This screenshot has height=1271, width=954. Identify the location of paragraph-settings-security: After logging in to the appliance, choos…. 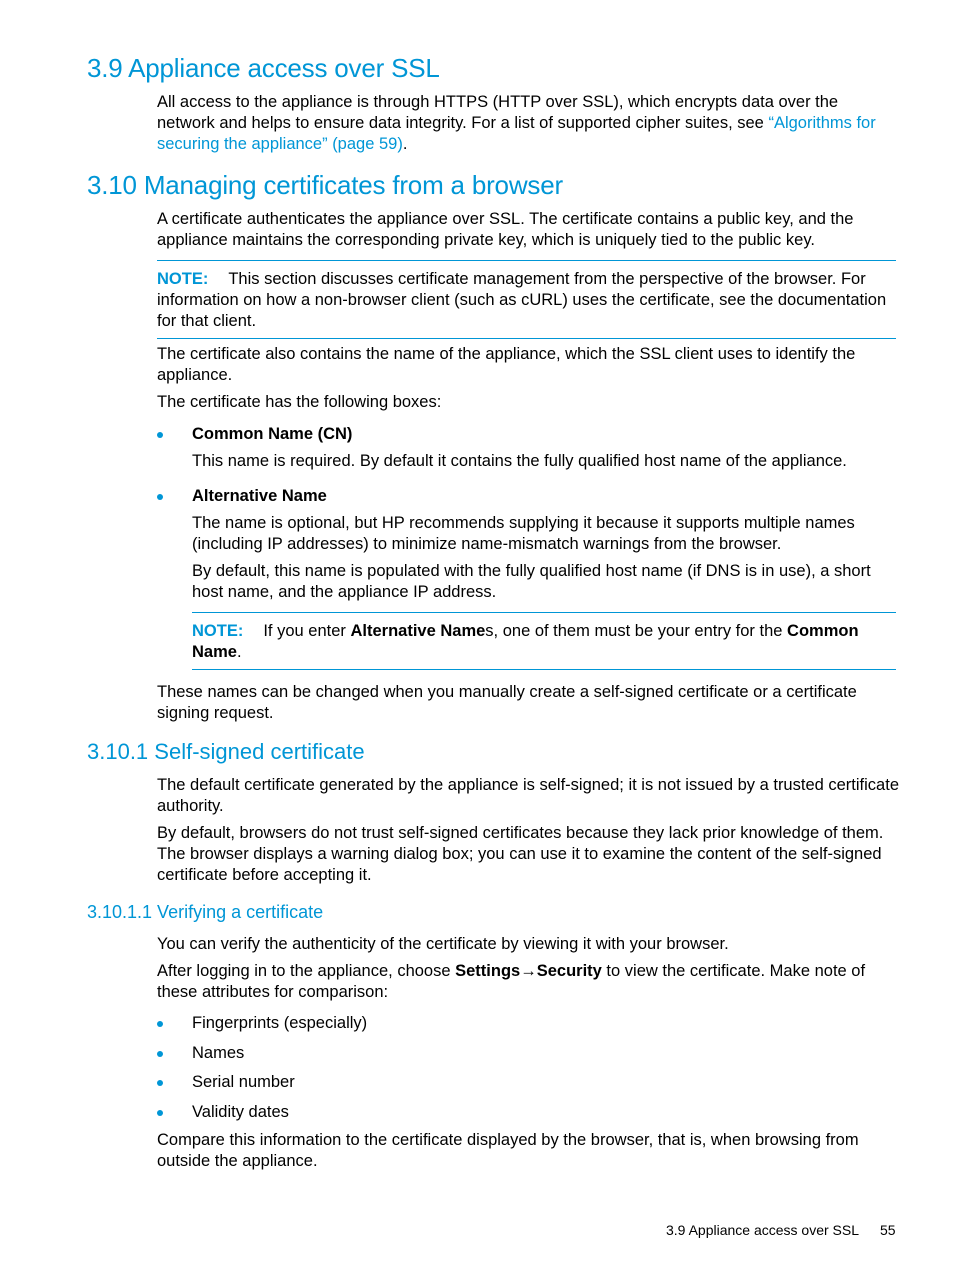
(528, 982).